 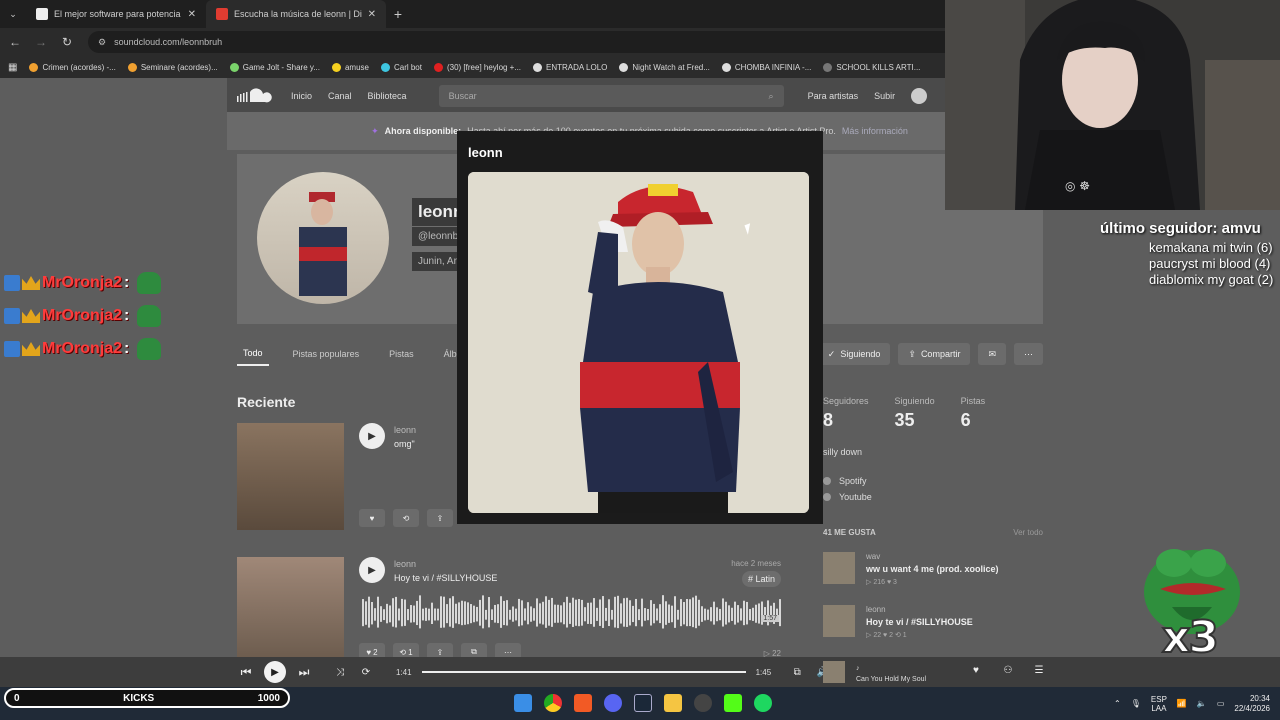 I want to click on next-icon: ⏭, so click(x=304, y=672).